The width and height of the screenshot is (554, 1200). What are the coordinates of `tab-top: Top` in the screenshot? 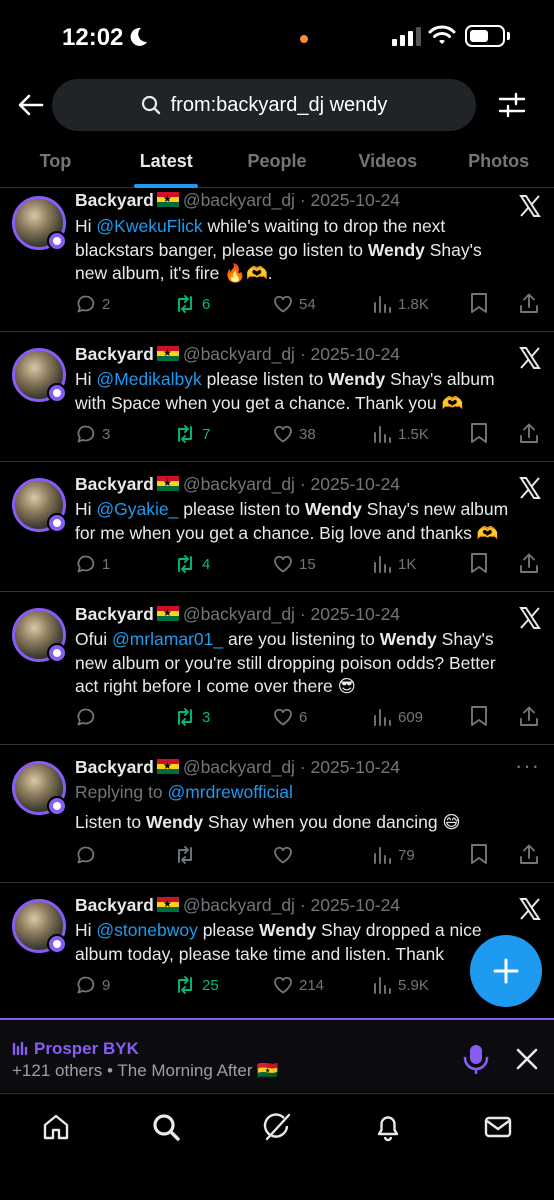 It's located at (55, 162).